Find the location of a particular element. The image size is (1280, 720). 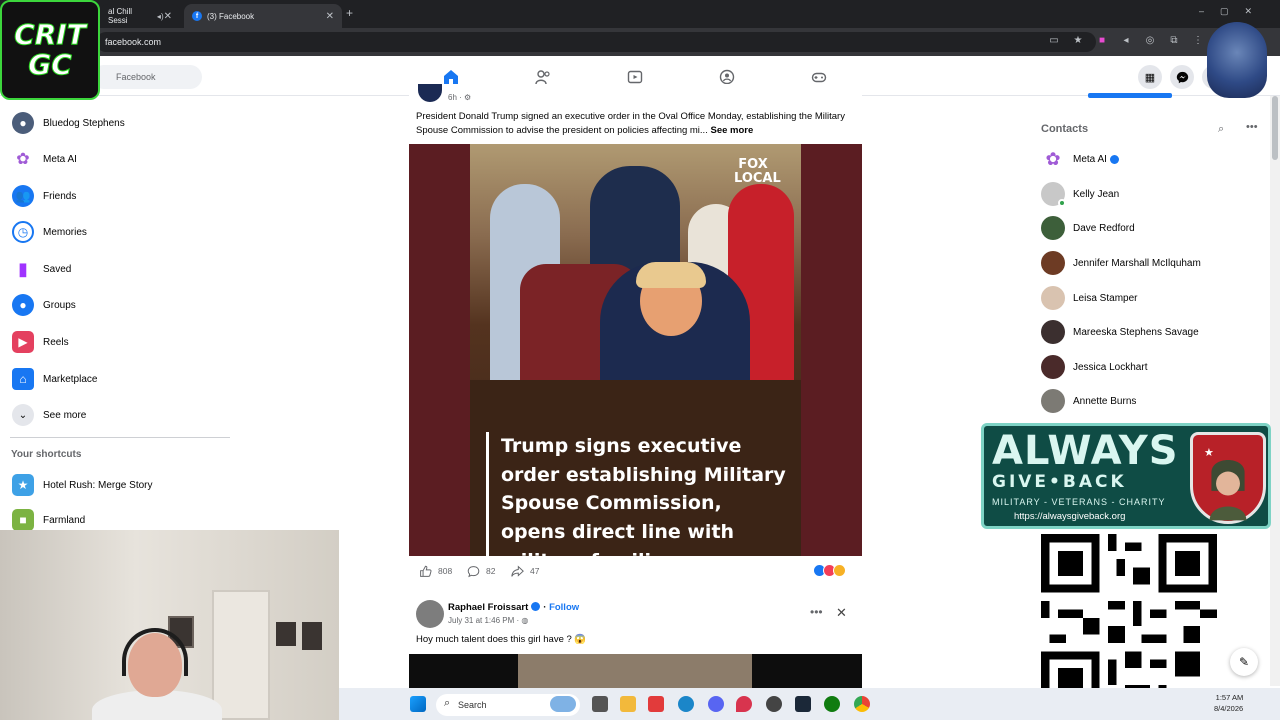

shortcuts-heading: Your shortcuts is located at coordinates (46, 454).